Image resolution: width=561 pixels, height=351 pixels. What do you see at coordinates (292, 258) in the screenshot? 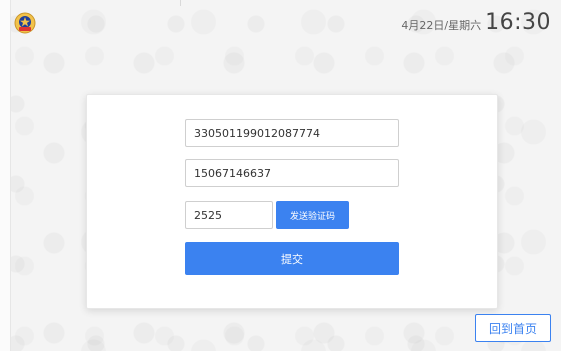
I see `submit-button: 提交` at bounding box center [292, 258].